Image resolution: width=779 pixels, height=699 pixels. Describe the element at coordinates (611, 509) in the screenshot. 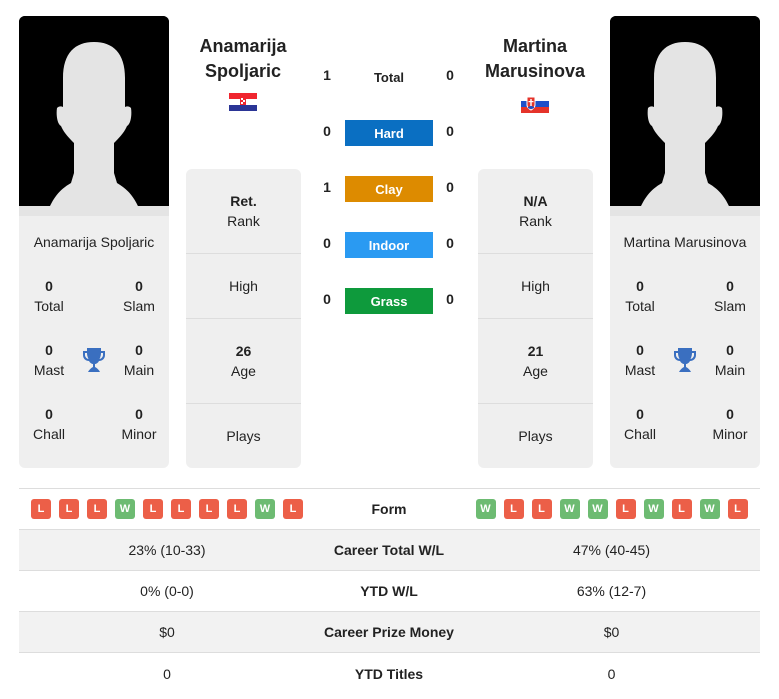

I see `player2-form: WLLWWLWLWL` at that location.